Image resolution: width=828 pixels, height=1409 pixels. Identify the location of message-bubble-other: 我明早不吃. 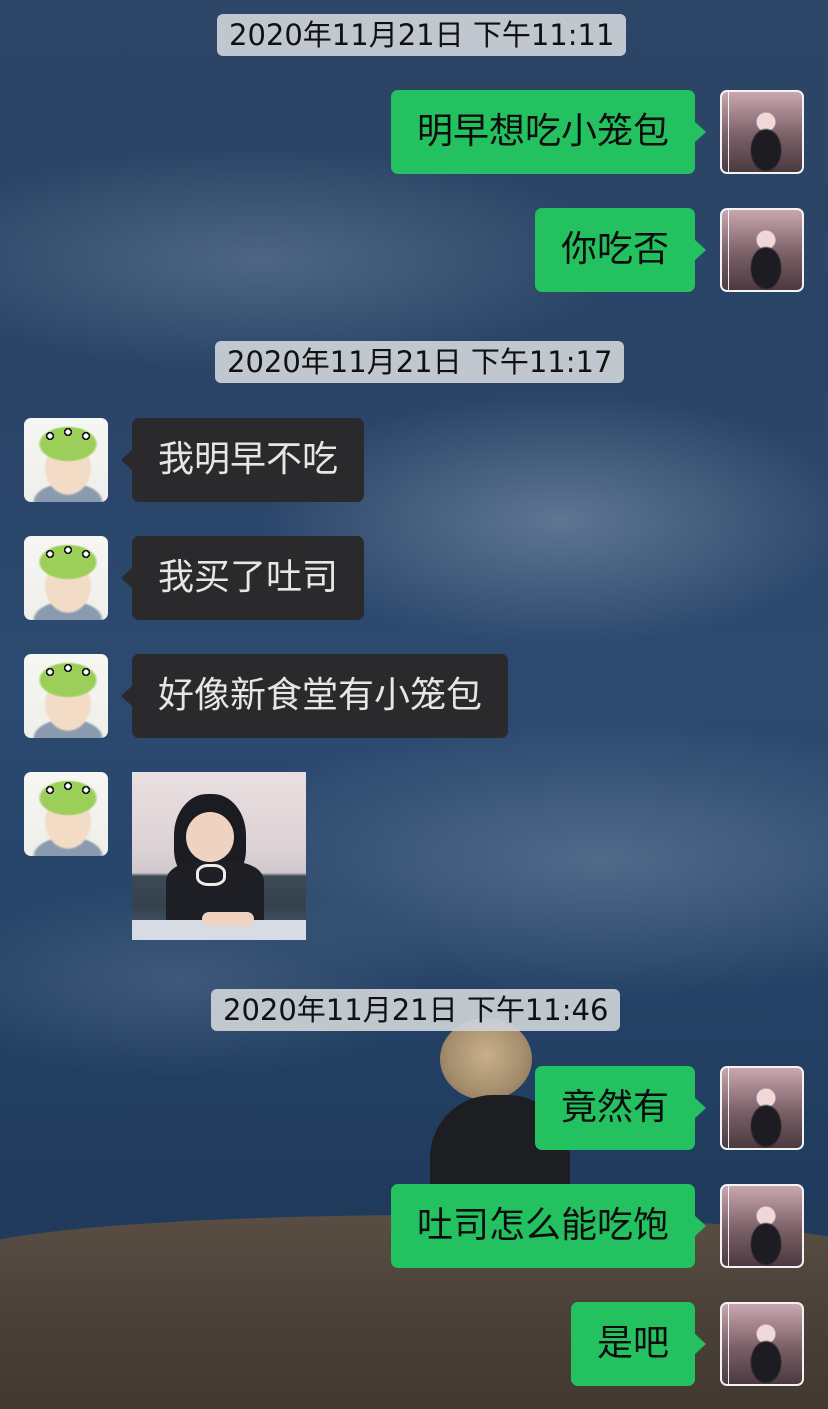
(242, 460).